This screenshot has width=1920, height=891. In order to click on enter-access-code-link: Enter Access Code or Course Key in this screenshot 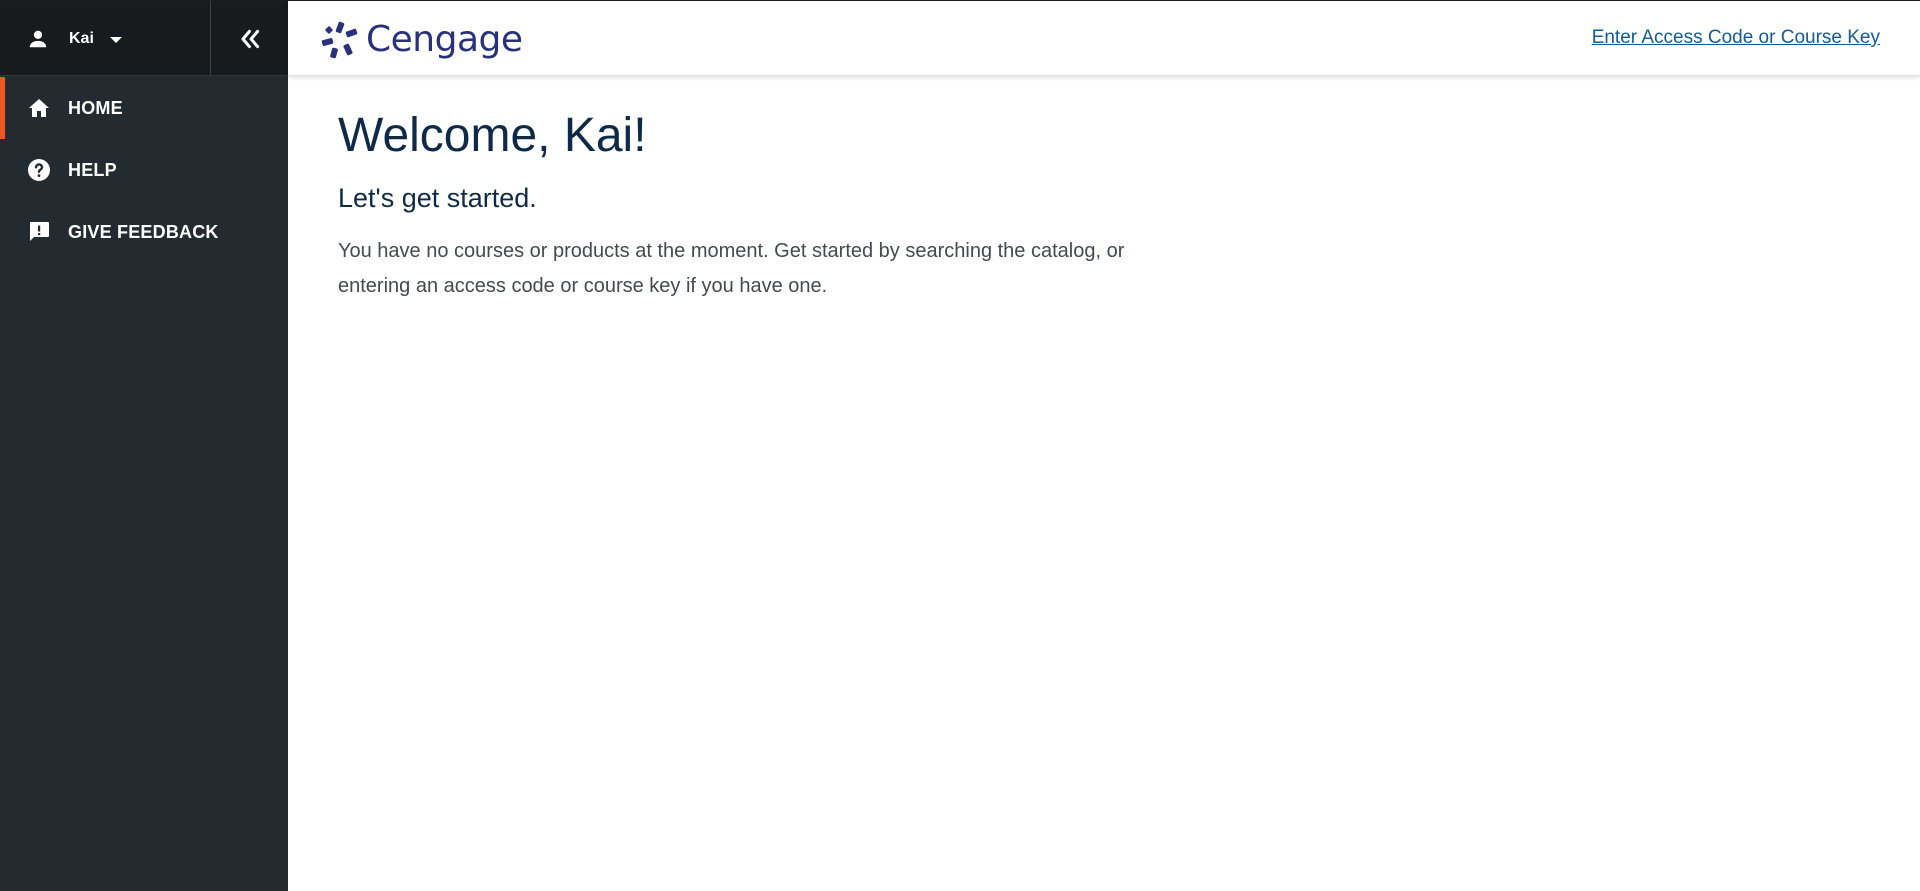, I will do `click(1736, 38)`.